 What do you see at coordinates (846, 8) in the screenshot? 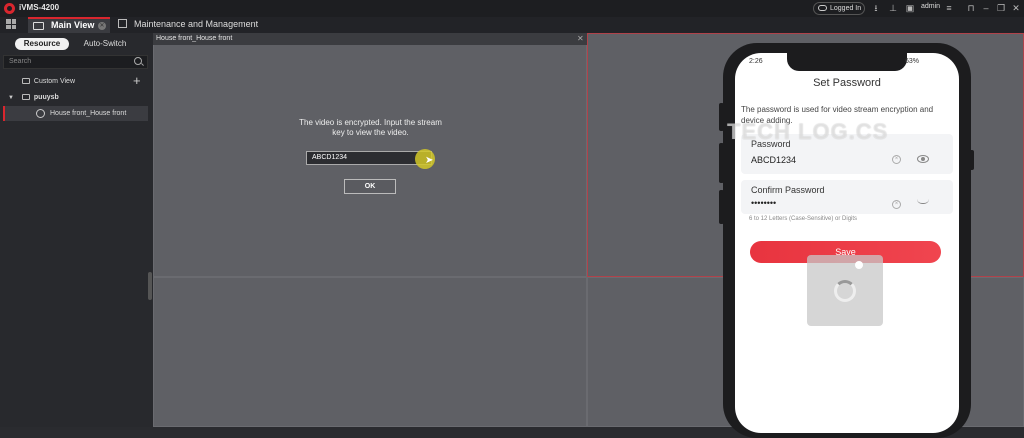
I see `login-status-label: Logged In` at bounding box center [846, 8].